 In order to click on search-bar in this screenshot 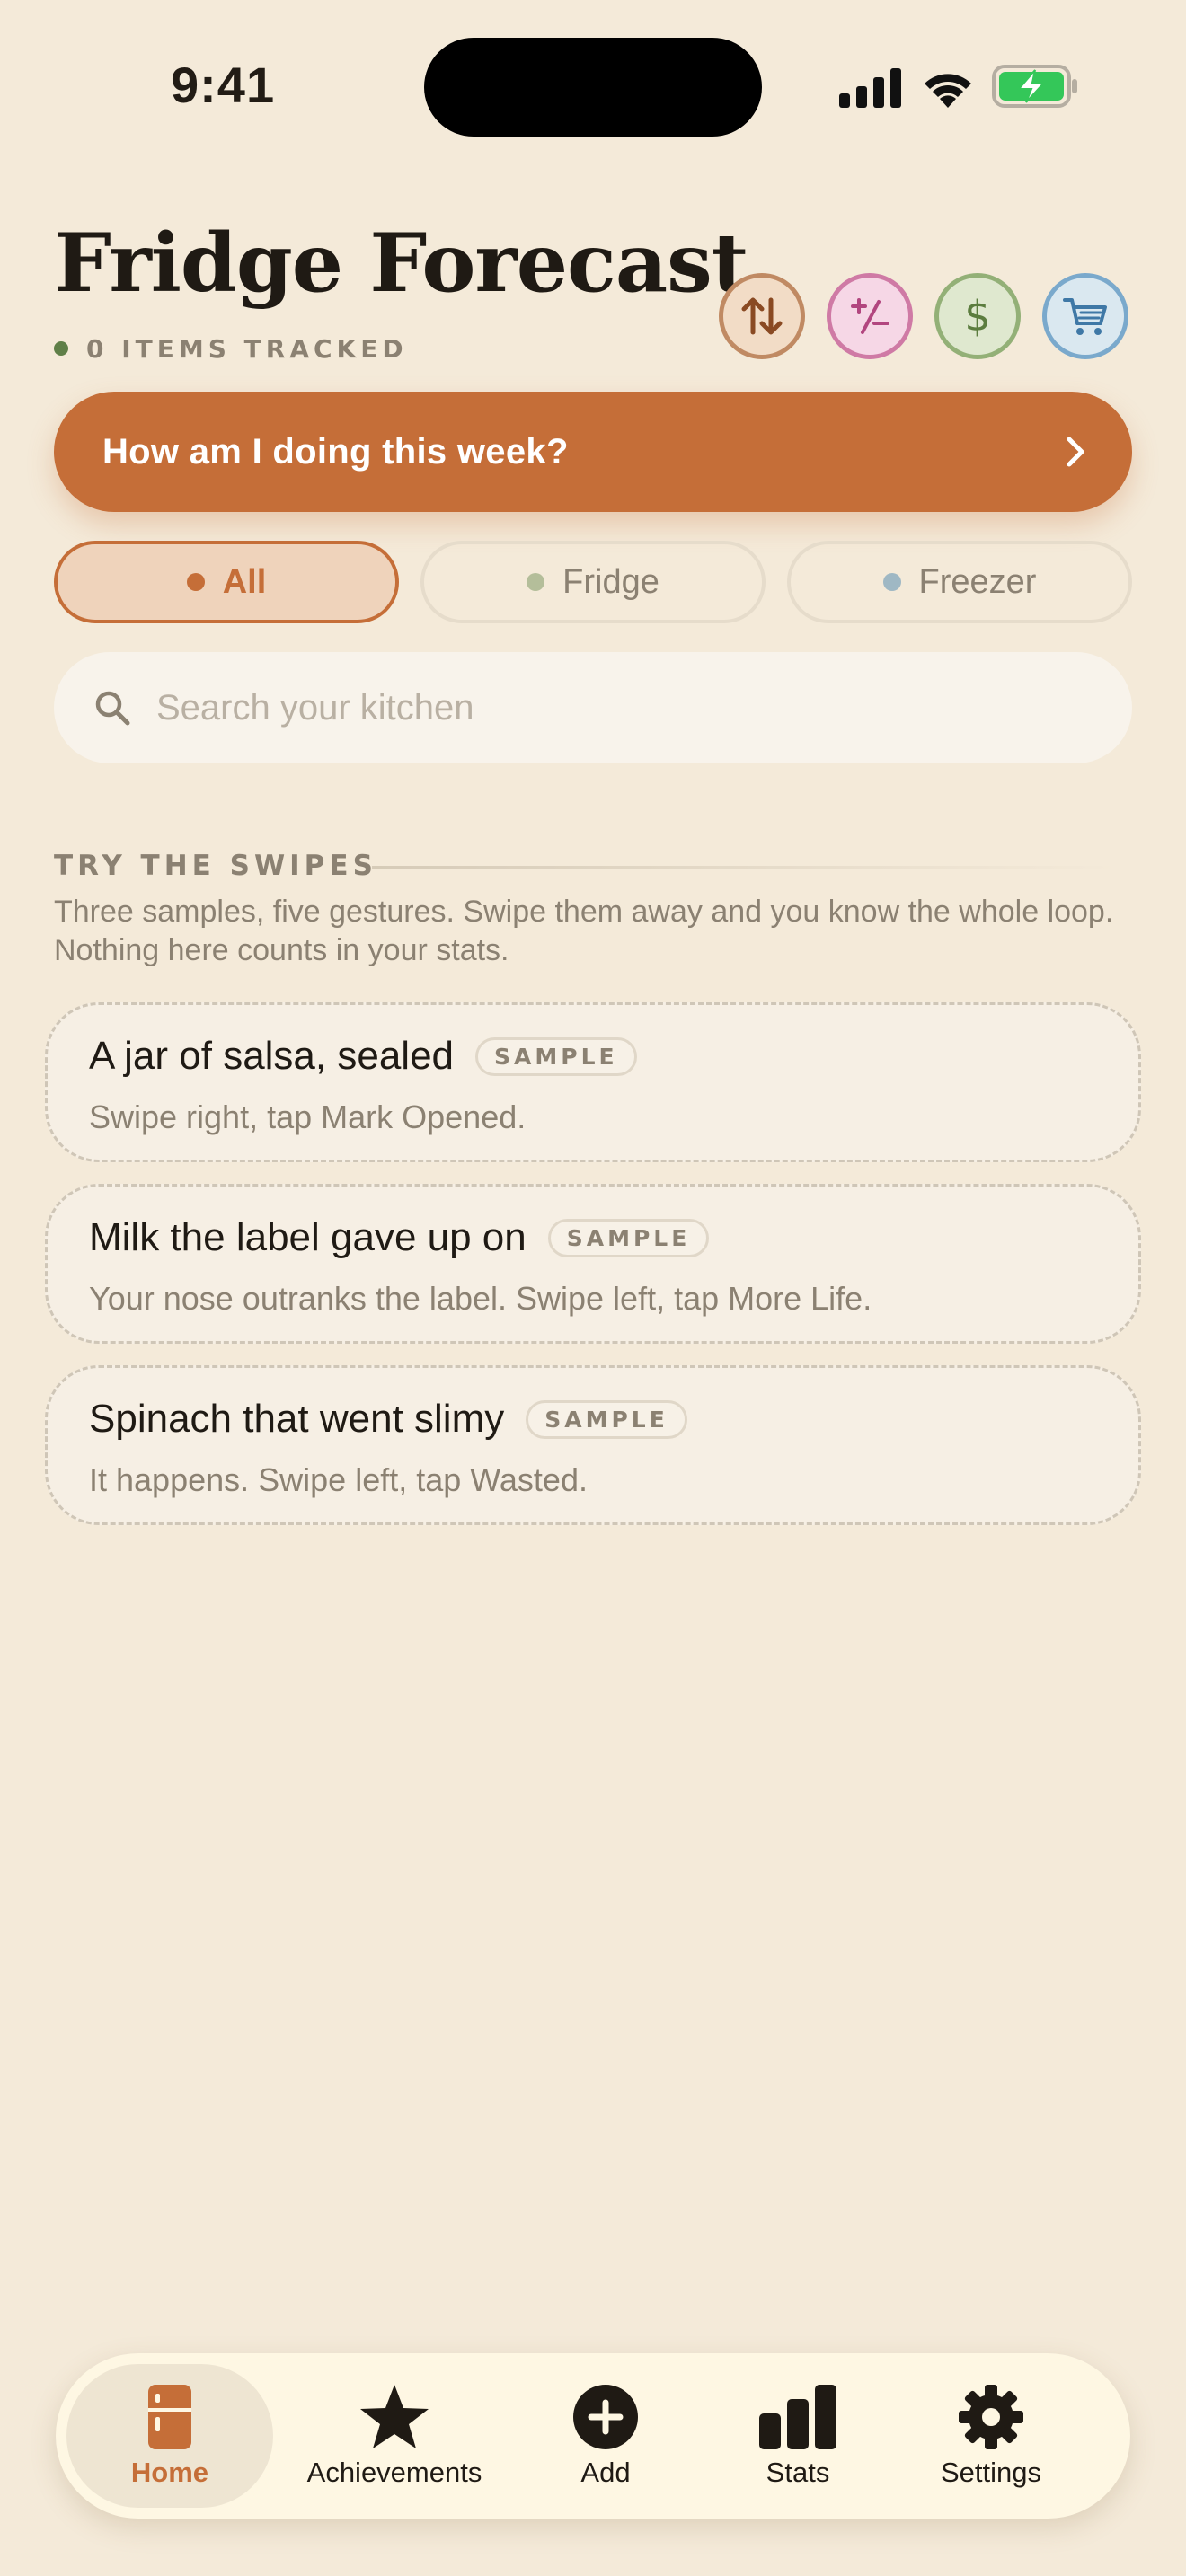, I will do `click(593, 707)`.